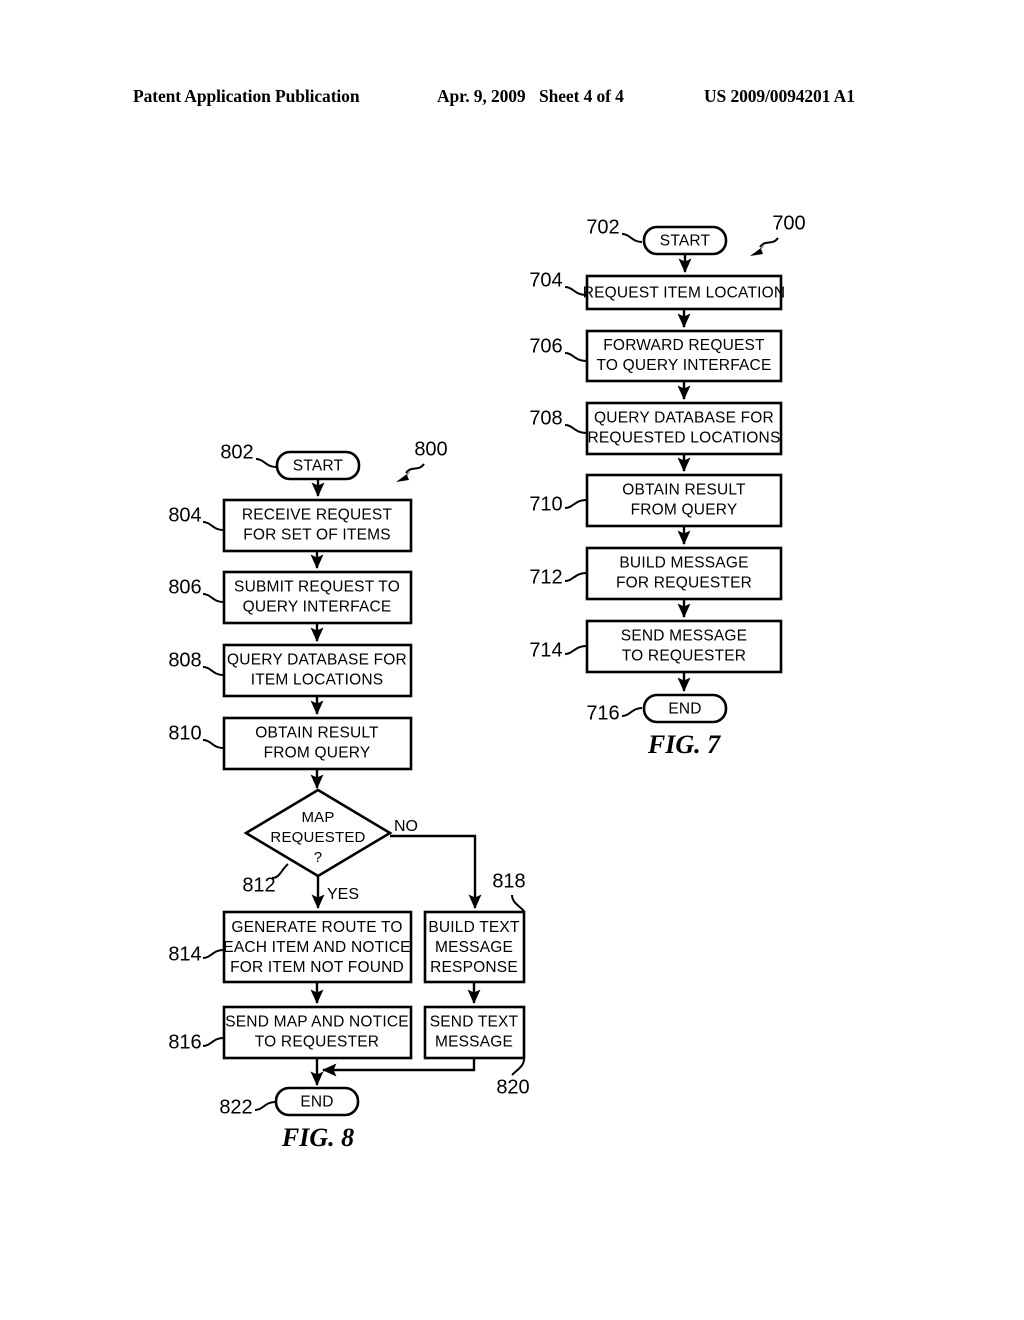 The height and width of the screenshot is (1320, 1024). Describe the element at coordinates (317, 607) in the screenshot. I see `fig8-process-806-label-line2: QUERY INTERFACE` at that location.